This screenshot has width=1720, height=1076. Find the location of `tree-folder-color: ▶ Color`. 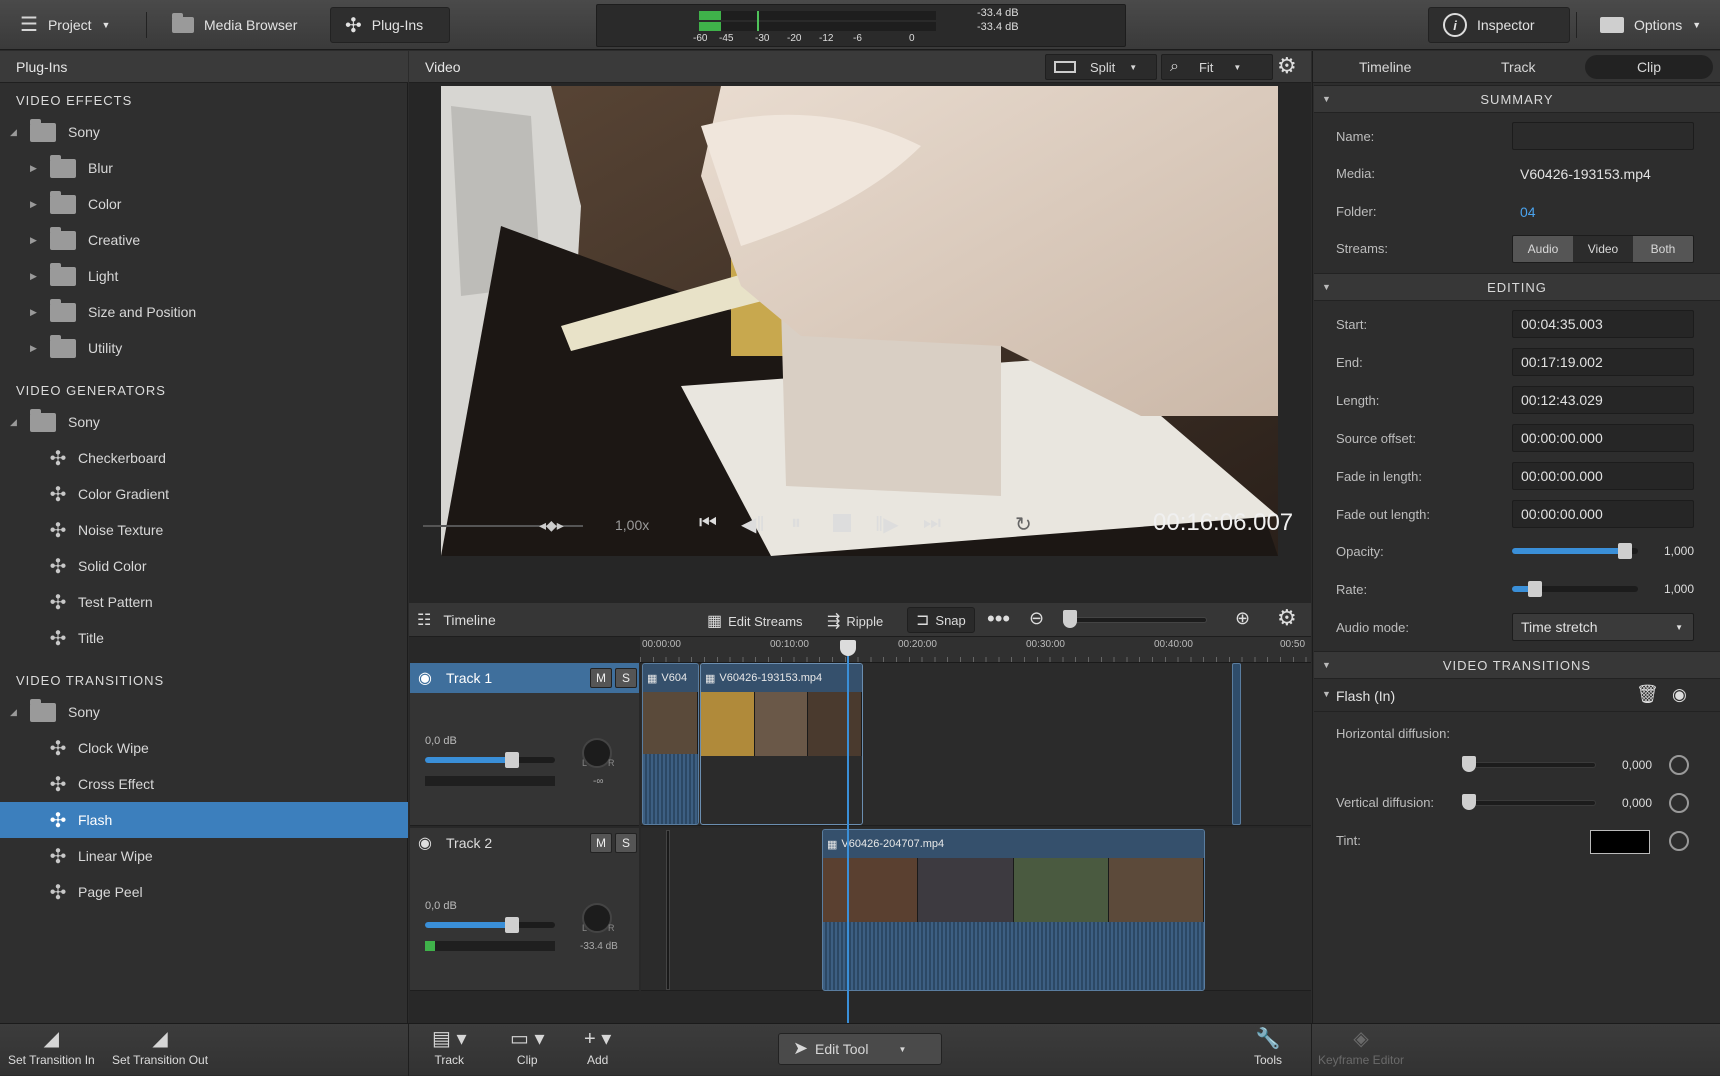

tree-folder-color: ▶ Color is located at coordinates (204, 204).